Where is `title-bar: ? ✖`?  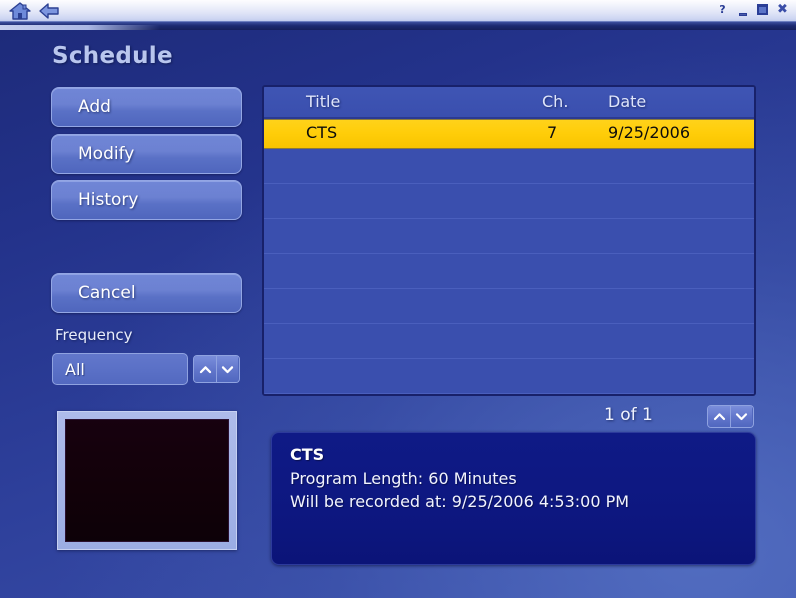 title-bar: ? ✖ is located at coordinates (398, 11).